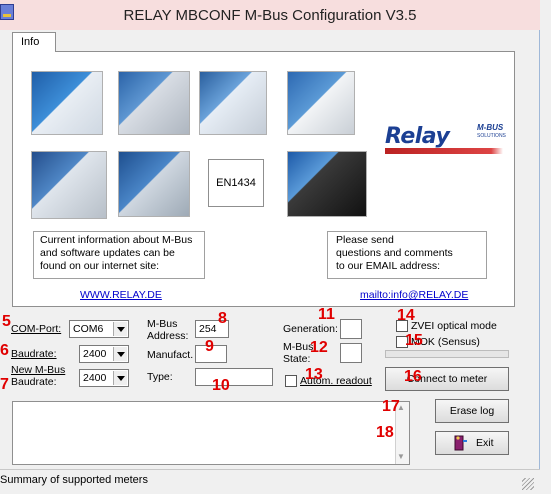 This screenshot has width=551, height=494. What do you see at coordinates (460, 443) in the screenshot?
I see `exit-door-icon` at bounding box center [460, 443].